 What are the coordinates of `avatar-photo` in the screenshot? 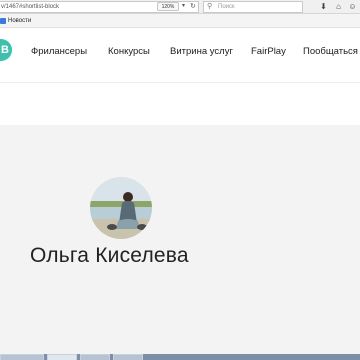 It's located at (121, 208).